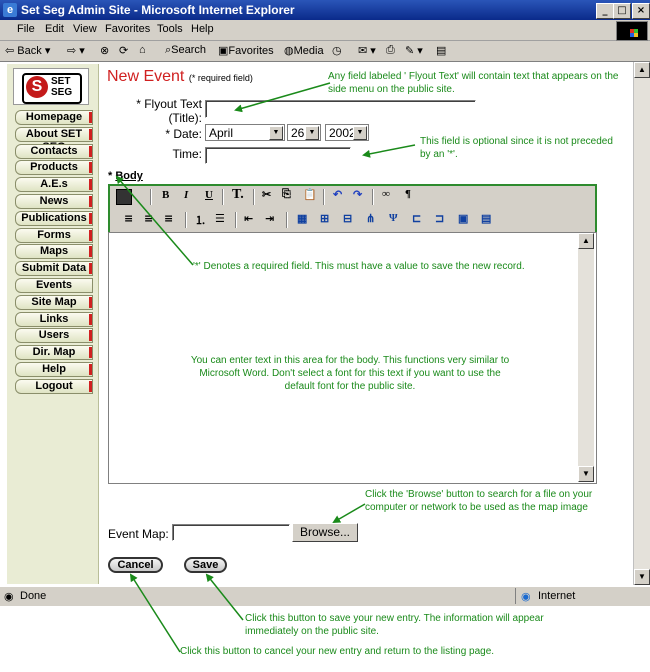  What do you see at coordinates (154, 220) in the screenshot?
I see `arrow-to-body-star` at bounding box center [154, 220].